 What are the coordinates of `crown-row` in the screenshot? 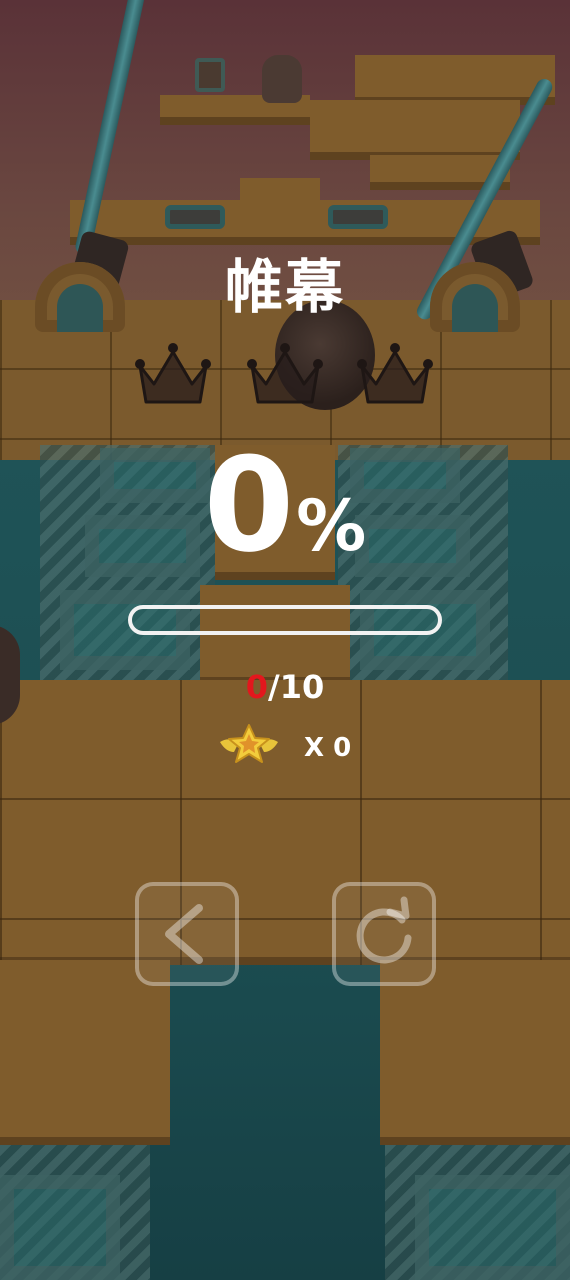 It's located at (285, 378).